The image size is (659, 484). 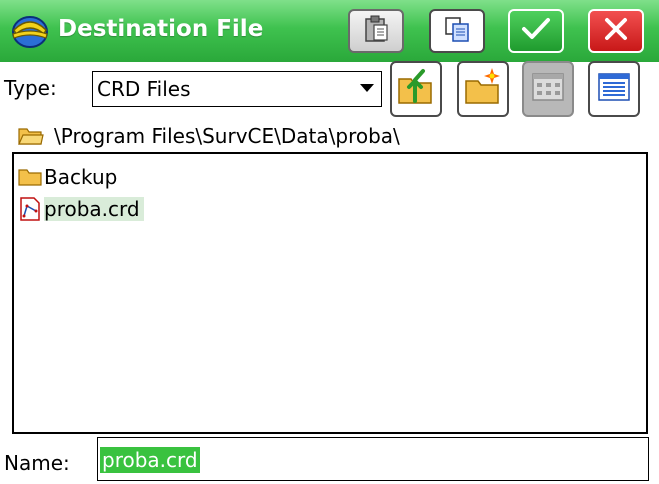 What do you see at coordinates (237, 89) in the screenshot?
I see `type-dropdown: CRD Files` at bounding box center [237, 89].